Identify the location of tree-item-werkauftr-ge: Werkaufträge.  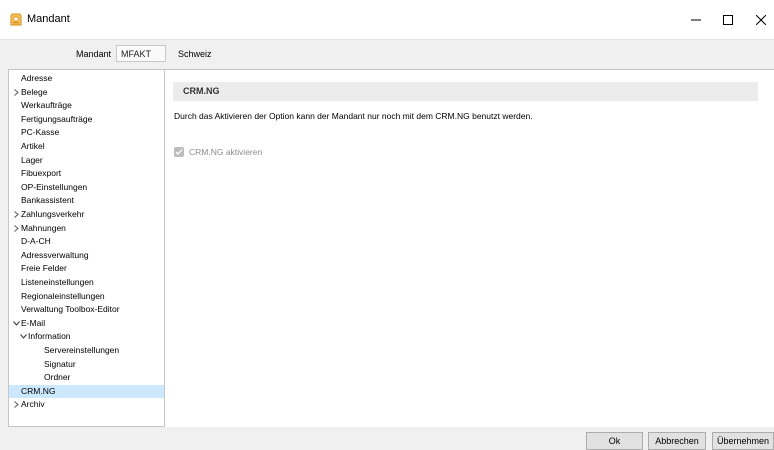
(86, 105).